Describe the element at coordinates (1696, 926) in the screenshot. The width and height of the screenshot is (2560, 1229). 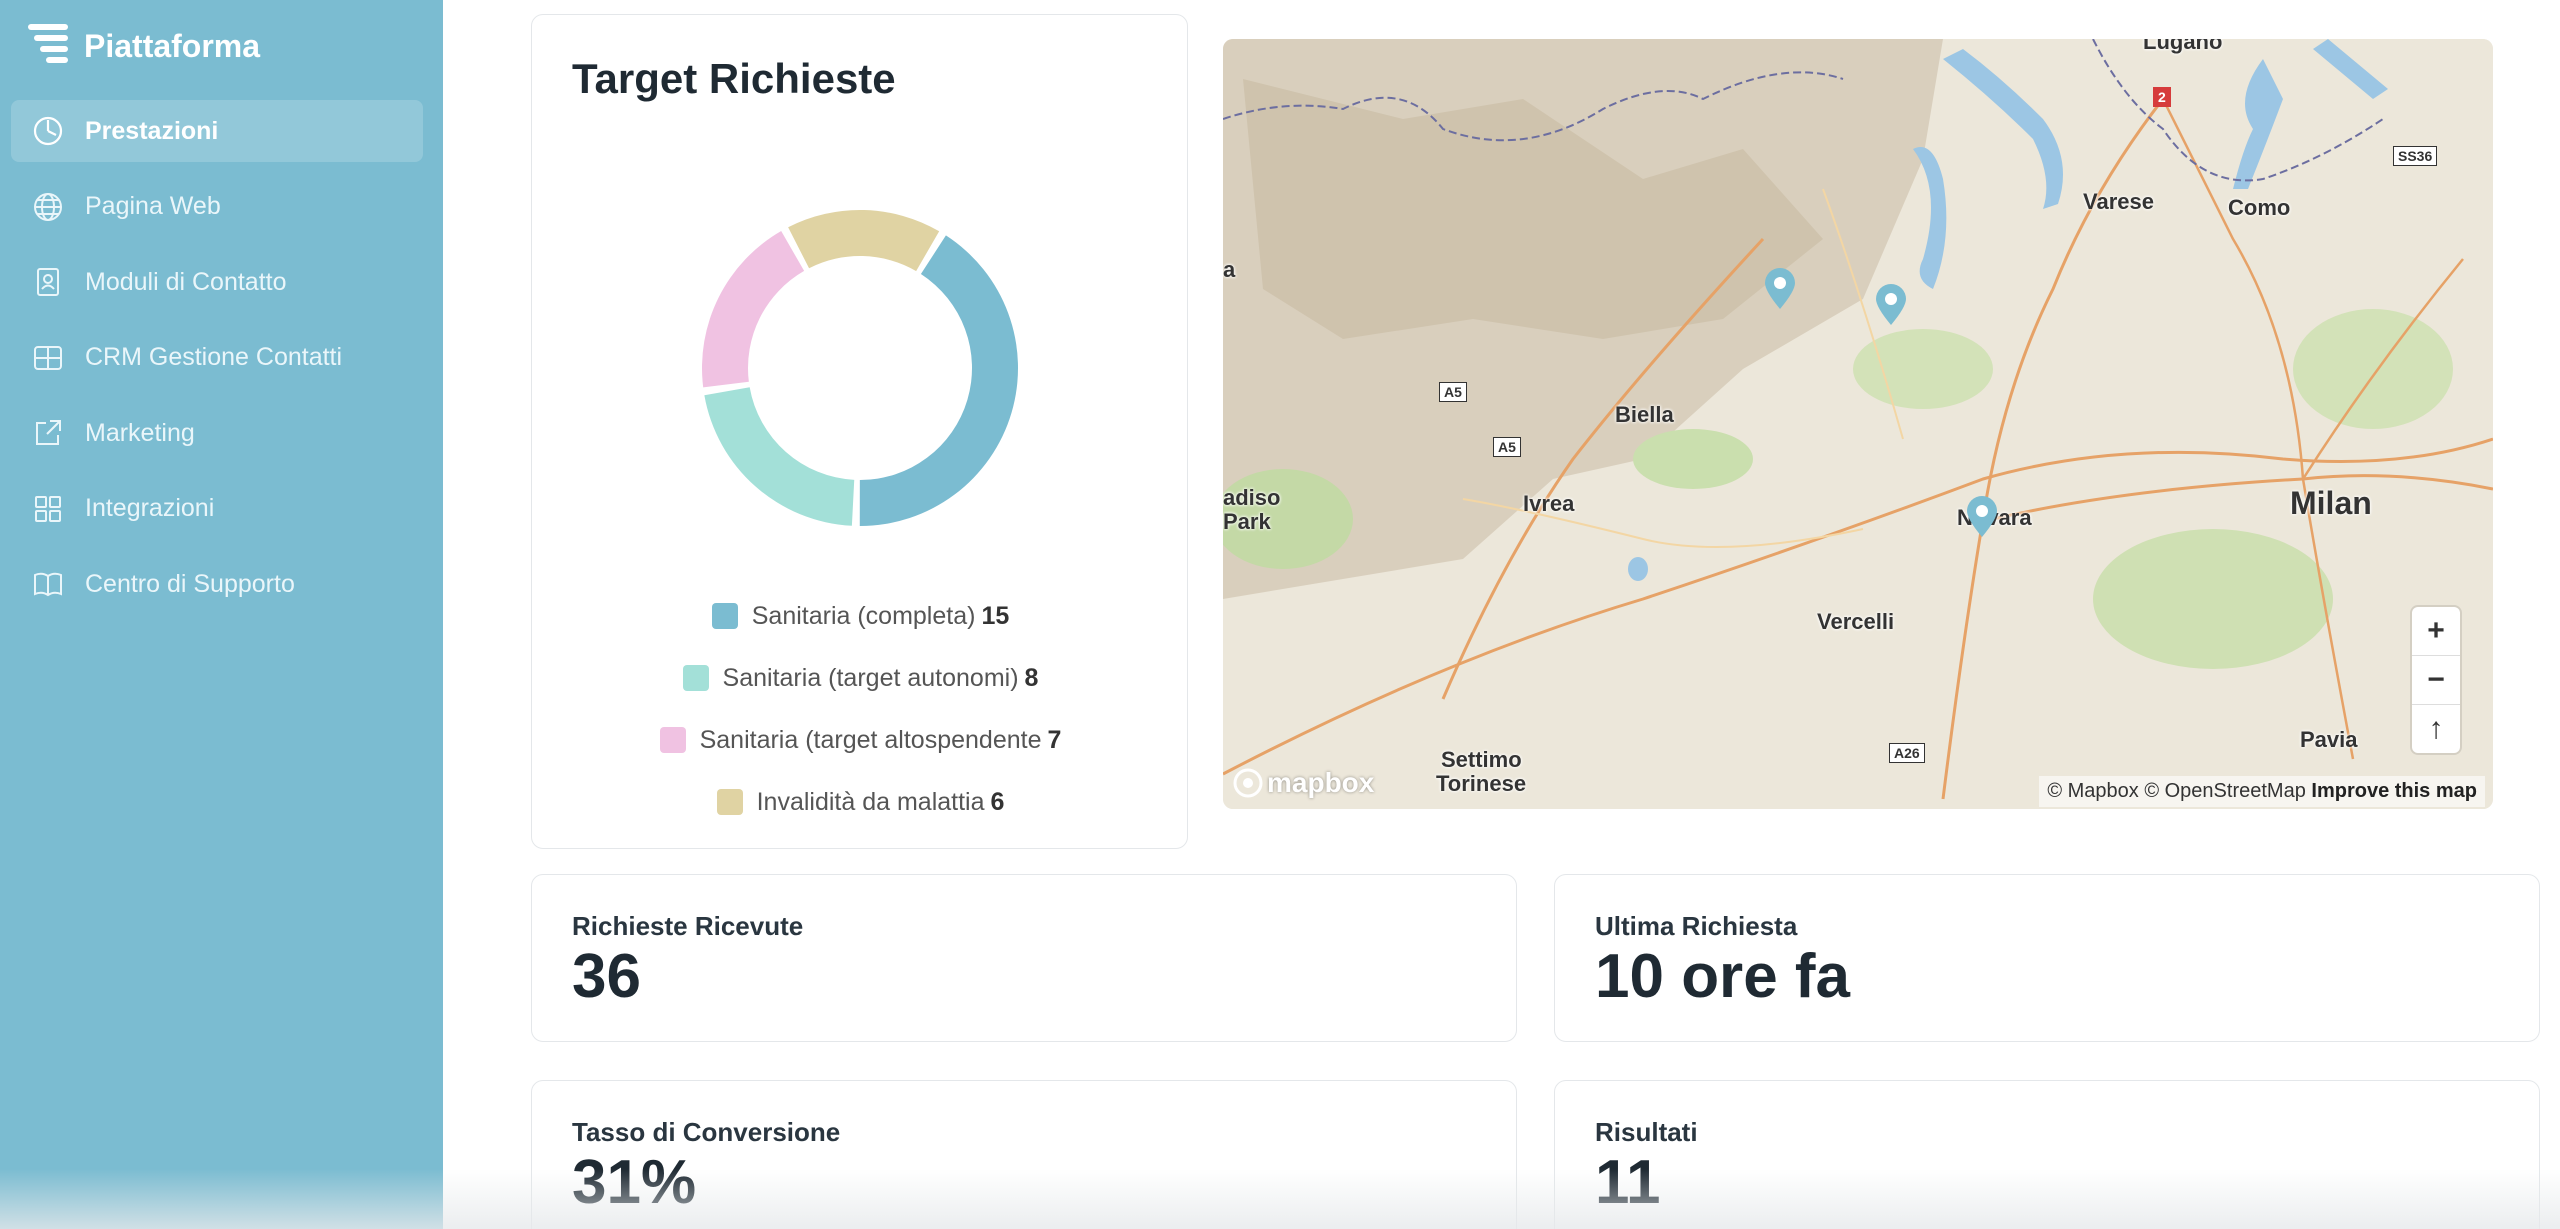
I see `stat-label: Ultima Richiesta` at that location.